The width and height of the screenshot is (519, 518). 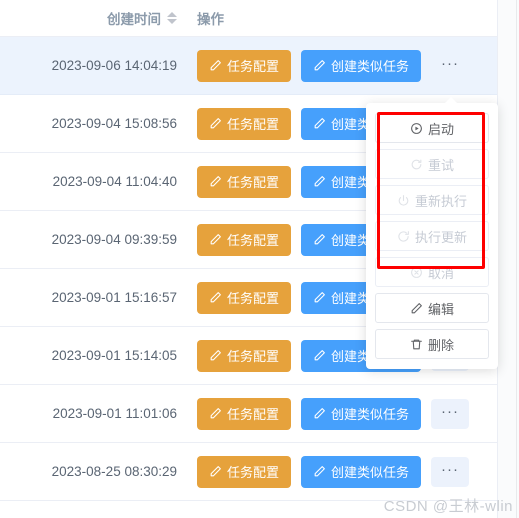 I want to click on cell-create-time: 2023-09-04 11:04:40, so click(x=114, y=181).